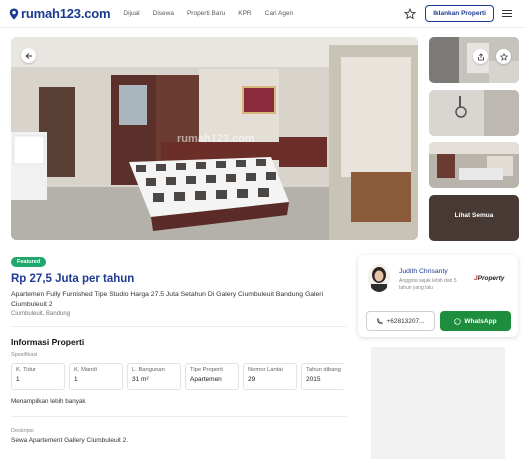 The image size is (525, 459). What do you see at coordinates (41, 314) in the screenshot?
I see `listing-location: Ciumbuleuit, Bandung` at bounding box center [41, 314].